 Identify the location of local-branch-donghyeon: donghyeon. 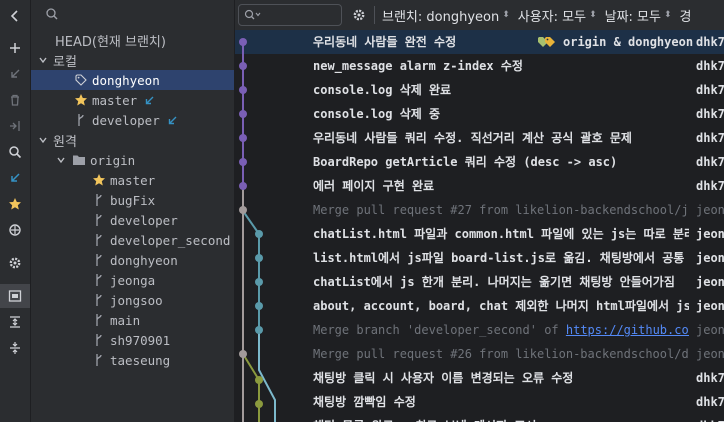
(132, 80).